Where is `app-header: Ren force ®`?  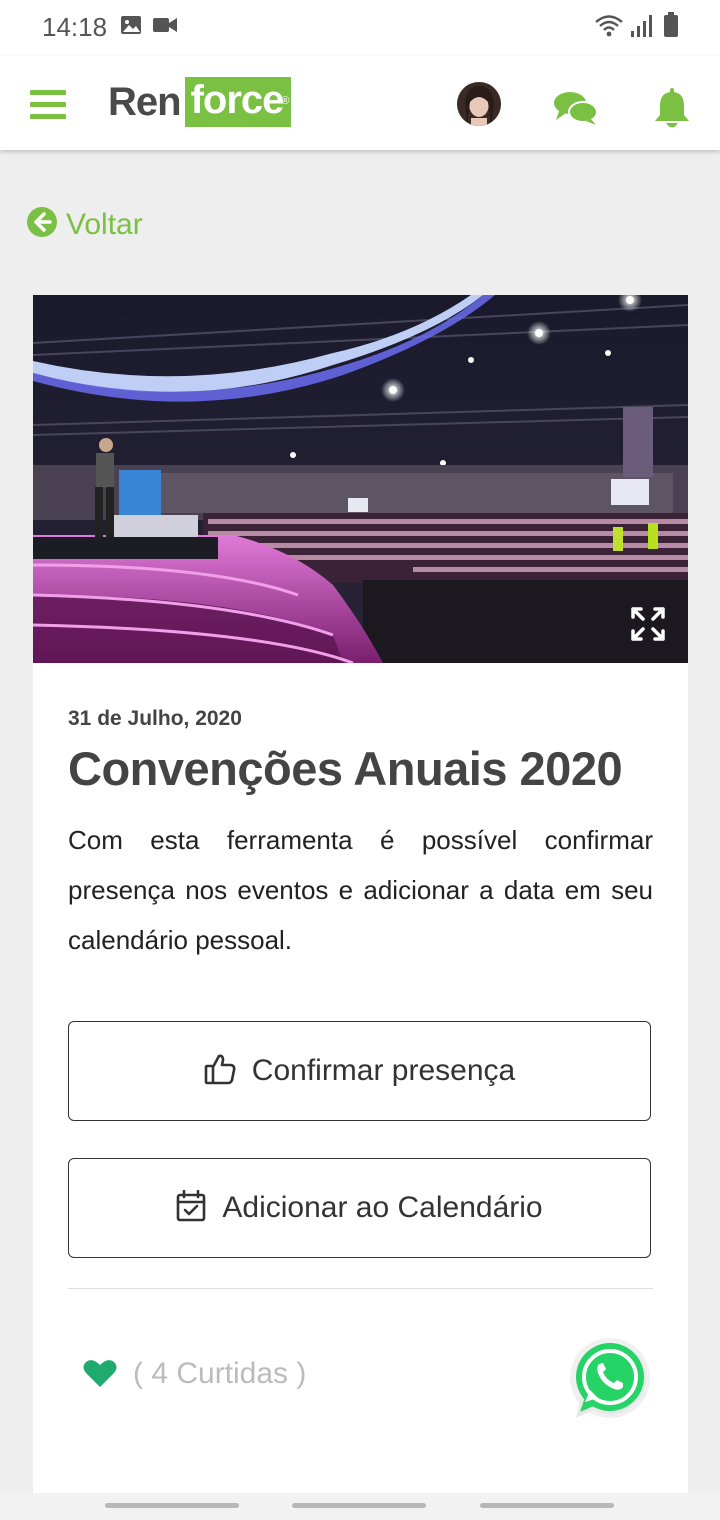 app-header: Ren force ® is located at coordinates (360, 103).